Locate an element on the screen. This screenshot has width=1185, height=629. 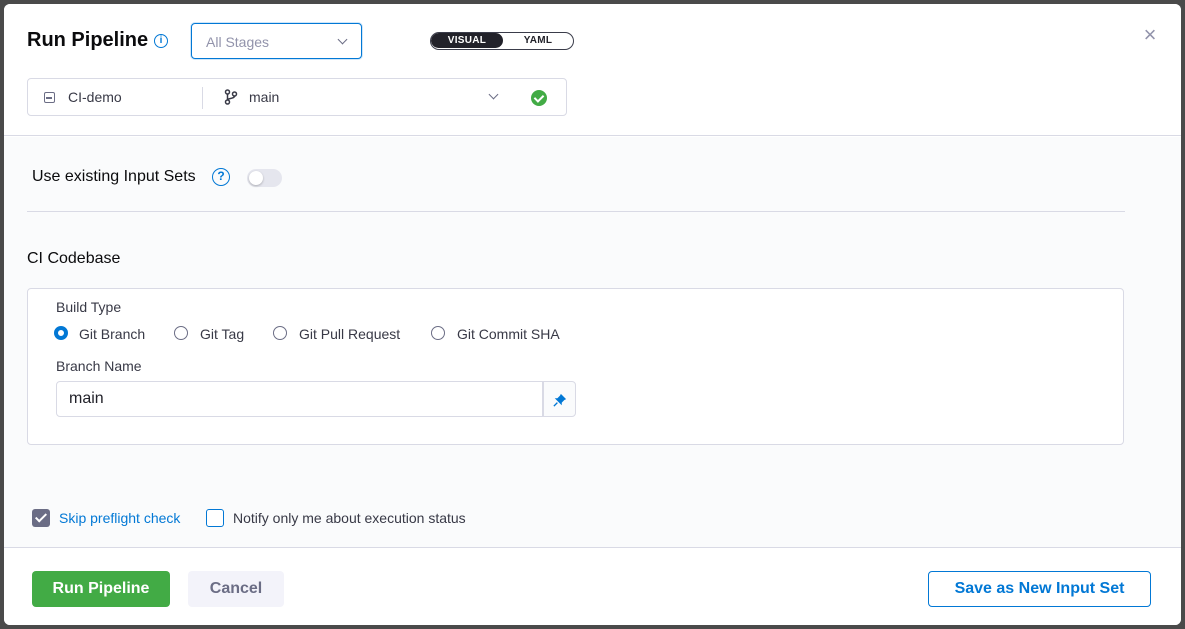
stage-select-value: All Stages is located at coordinates (238, 42).